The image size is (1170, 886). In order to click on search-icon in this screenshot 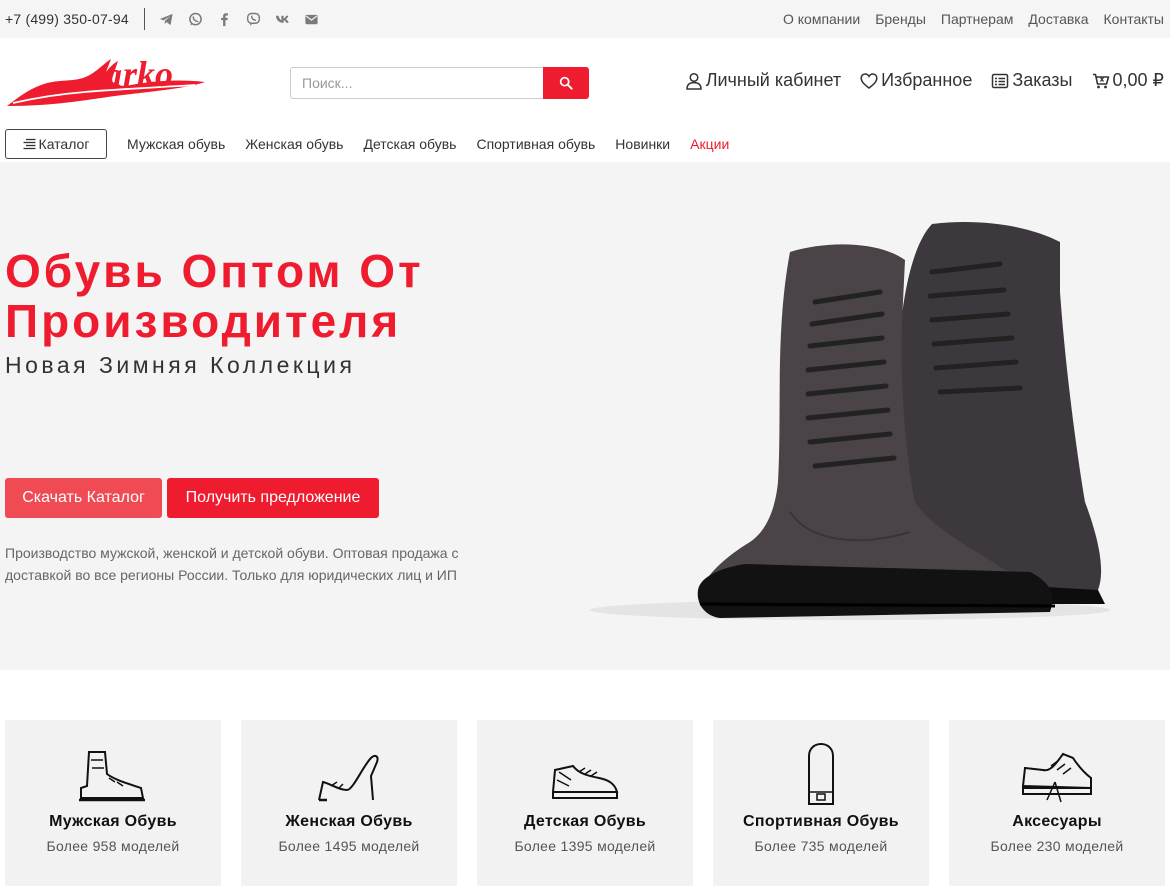, I will do `click(566, 83)`.